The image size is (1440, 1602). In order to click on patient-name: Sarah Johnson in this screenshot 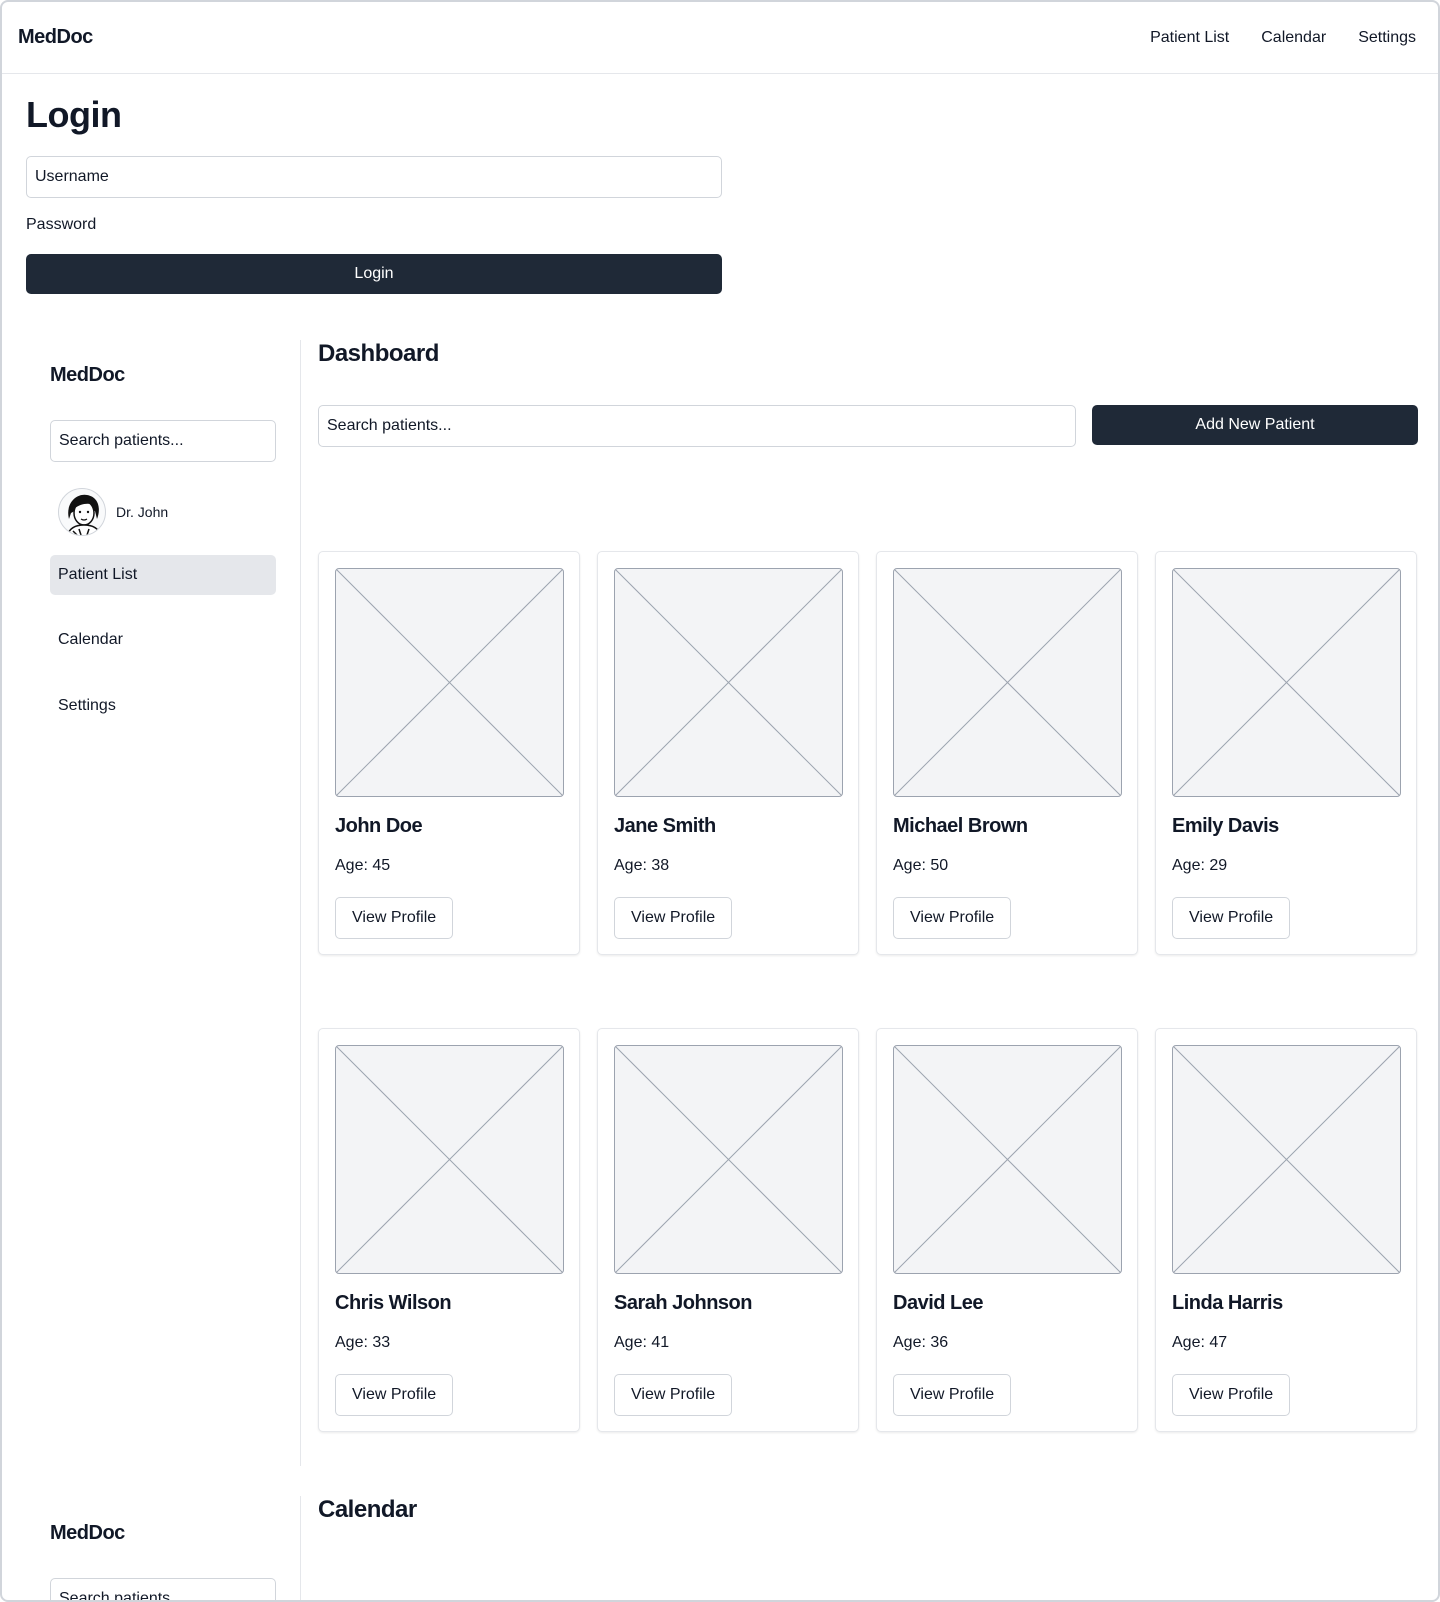, I will do `click(683, 1303)`.